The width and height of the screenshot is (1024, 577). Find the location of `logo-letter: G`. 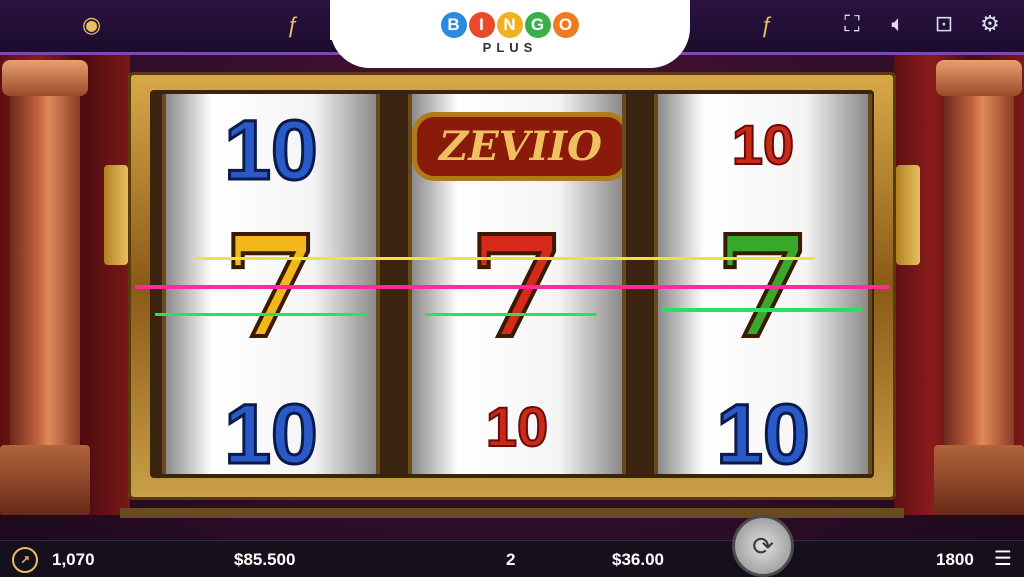

logo-letter: G is located at coordinates (538, 25).